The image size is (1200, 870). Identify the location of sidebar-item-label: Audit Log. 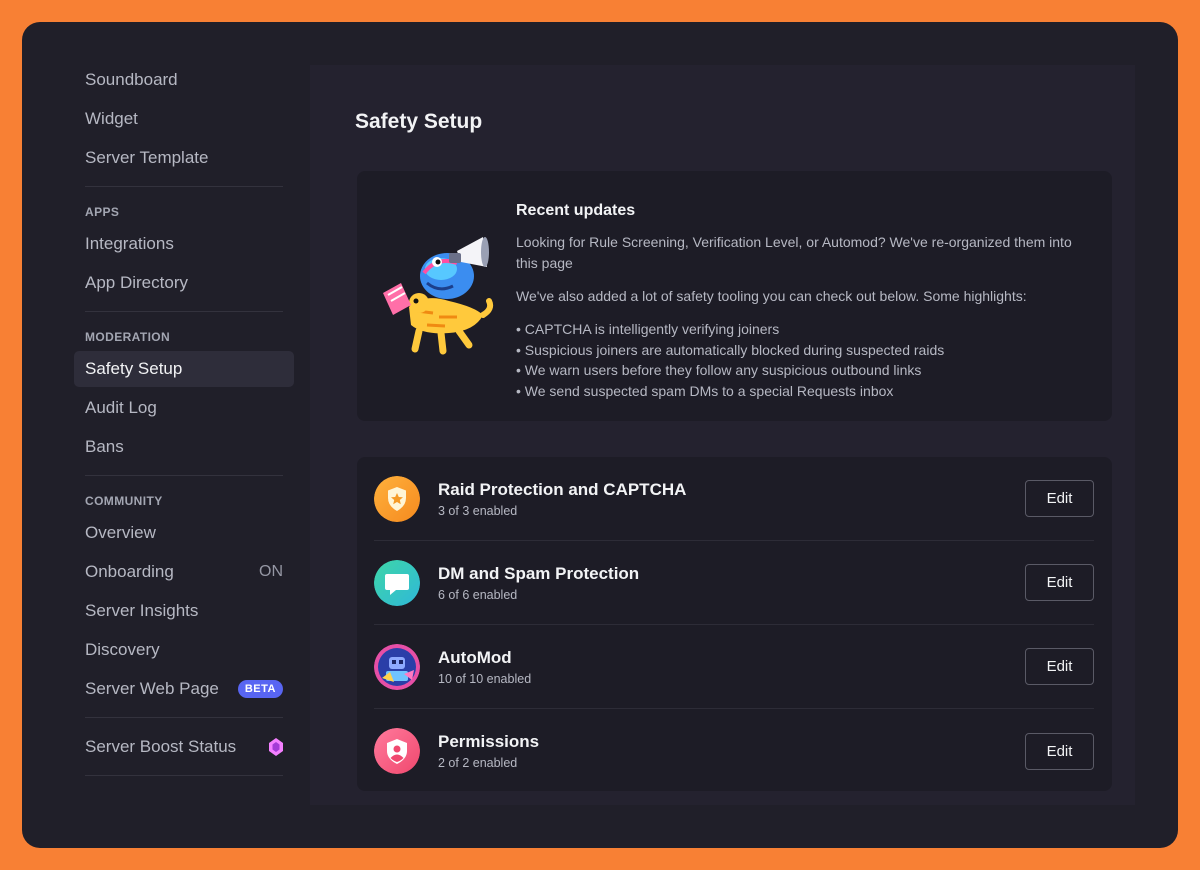
(121, 407).